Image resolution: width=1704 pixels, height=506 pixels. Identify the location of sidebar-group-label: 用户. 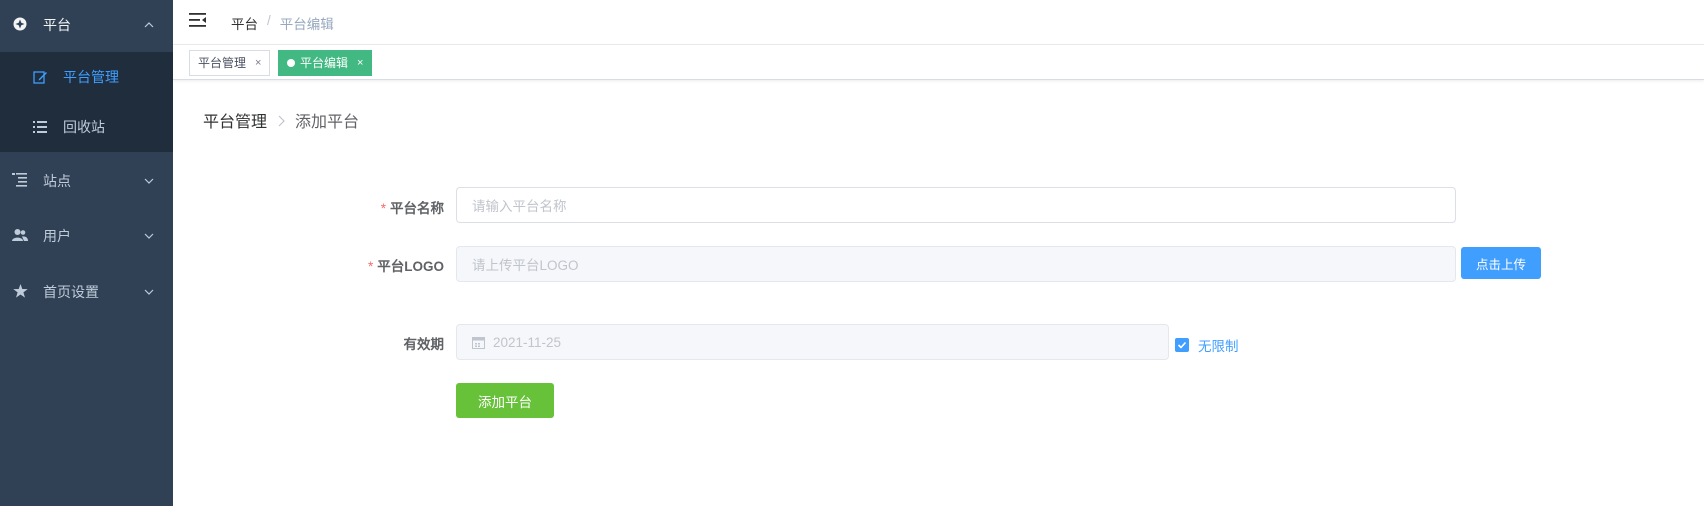
(57, 236).